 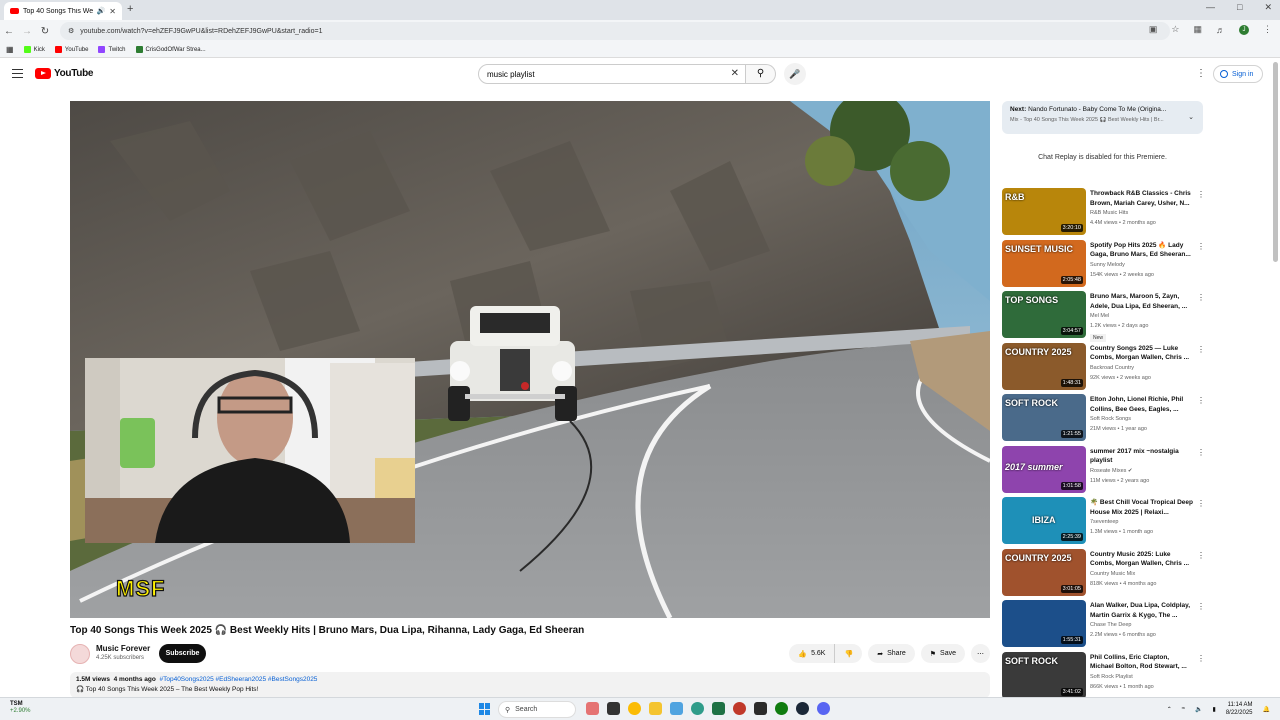 What do you see at coordinates (1044, 314) in the screenshot?
I see `video-thumbnail: TOP SONGS 3:04:57` at bounding box center [1044, 314].